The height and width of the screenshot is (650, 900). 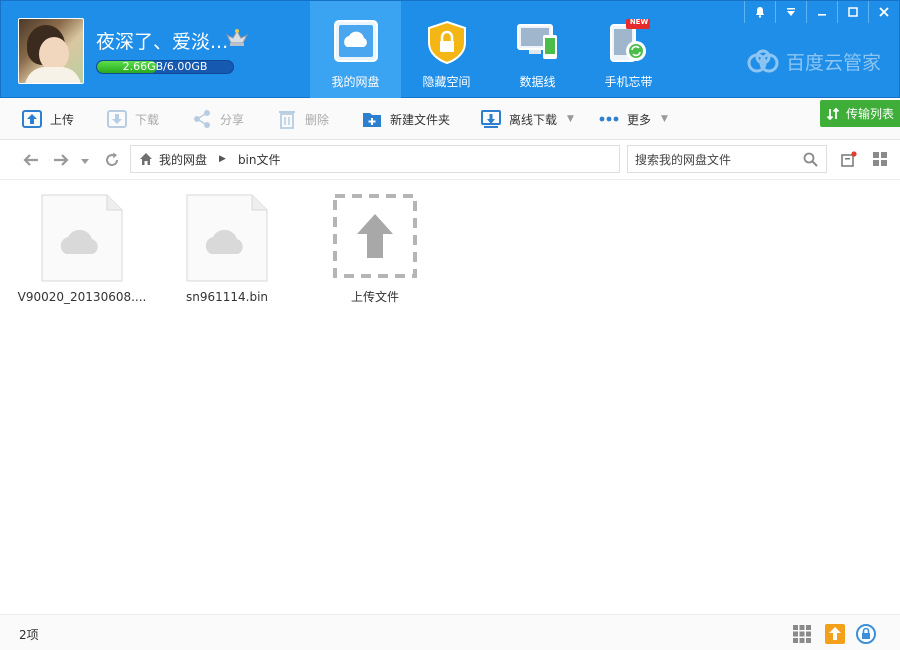 I want to click on trash-icon, so click(x=287, y=120).